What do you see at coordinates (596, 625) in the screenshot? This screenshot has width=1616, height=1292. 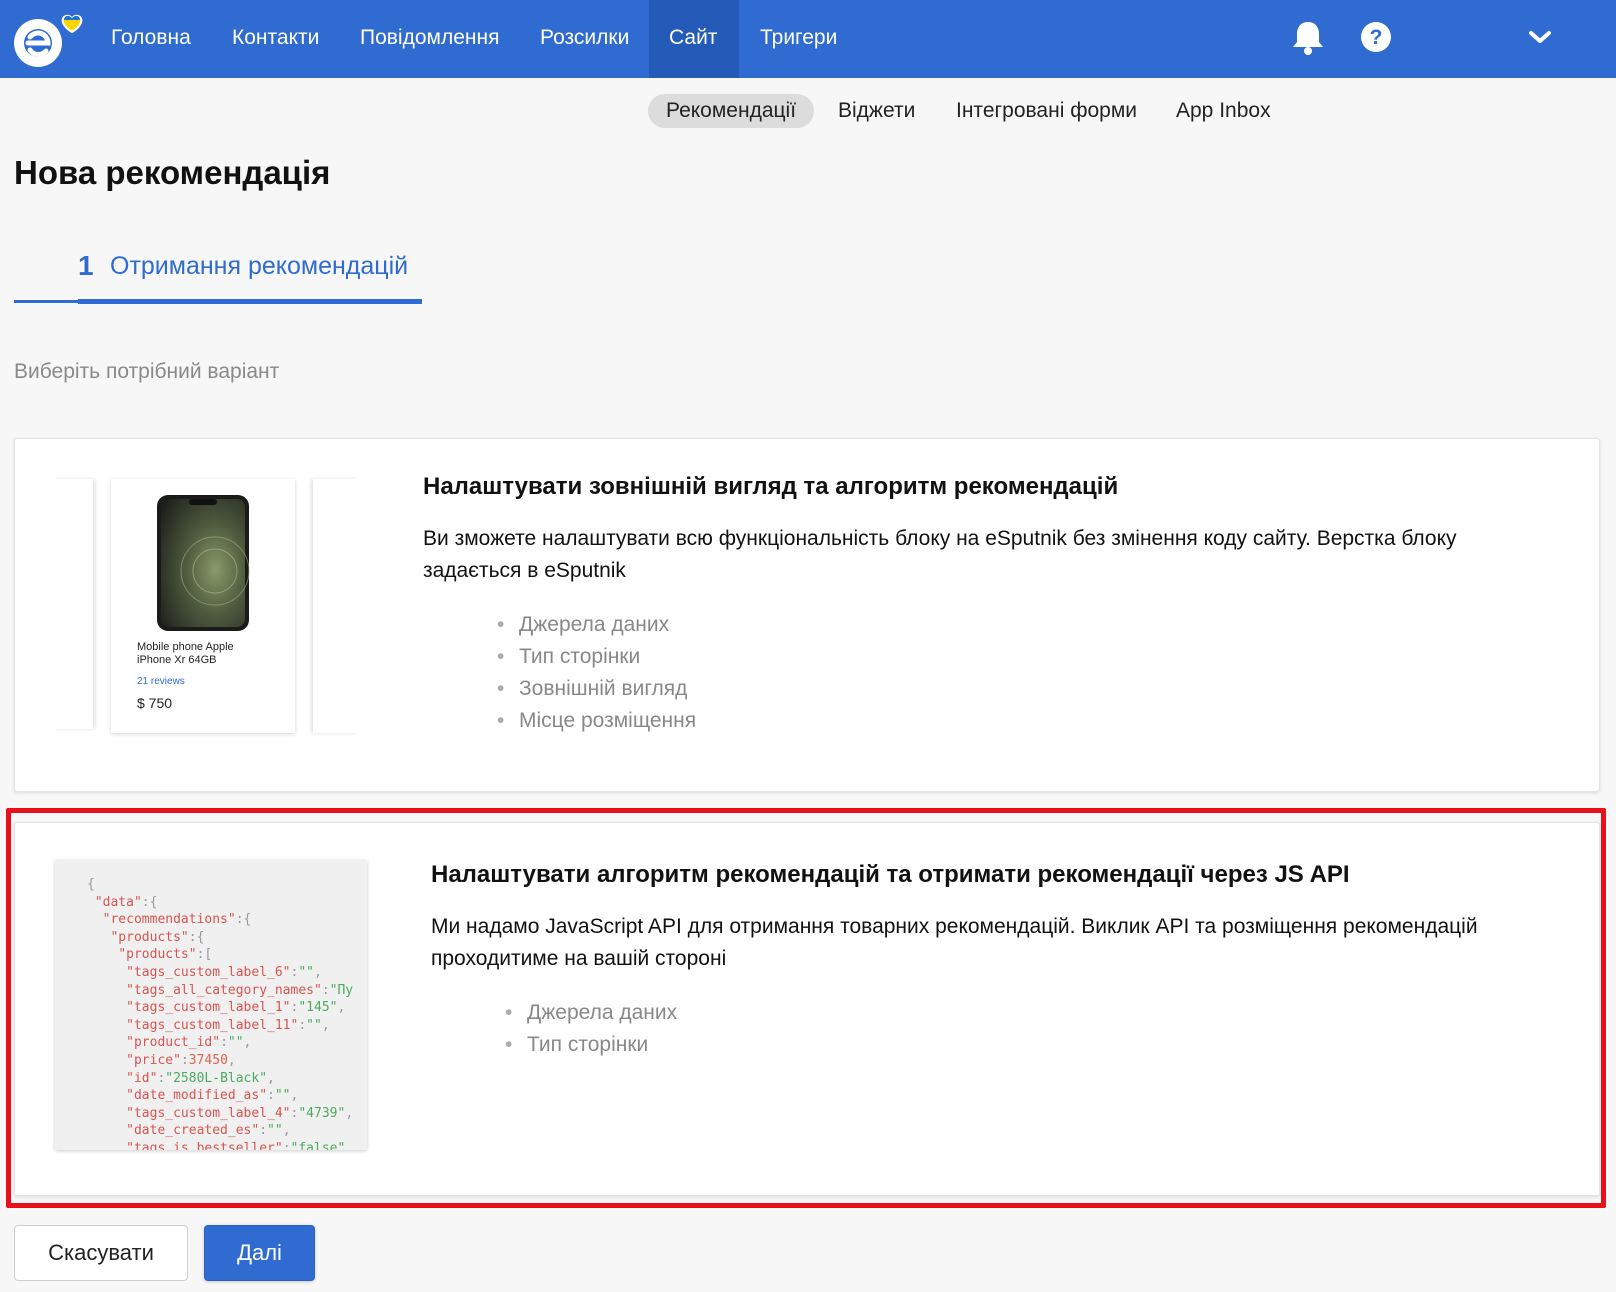 I see `list-item: Джерела даних` at bounding box center [596, 625].